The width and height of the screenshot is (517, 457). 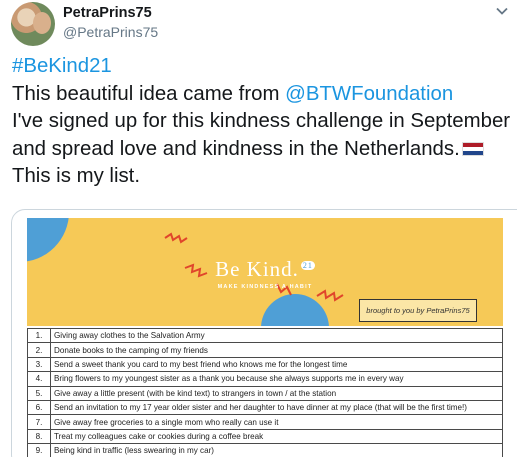 What do you see at coordinates (39, 350) in the screenshot?
I see `list-item-number: 2.` at bounding box center [39, 350].